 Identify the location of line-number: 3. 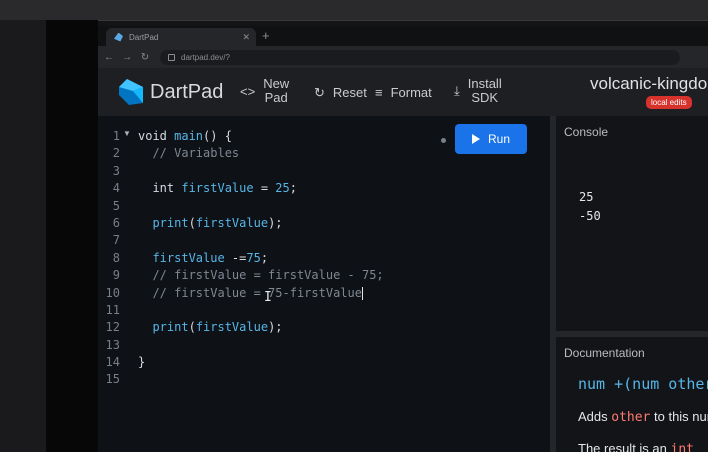
(116, 170).